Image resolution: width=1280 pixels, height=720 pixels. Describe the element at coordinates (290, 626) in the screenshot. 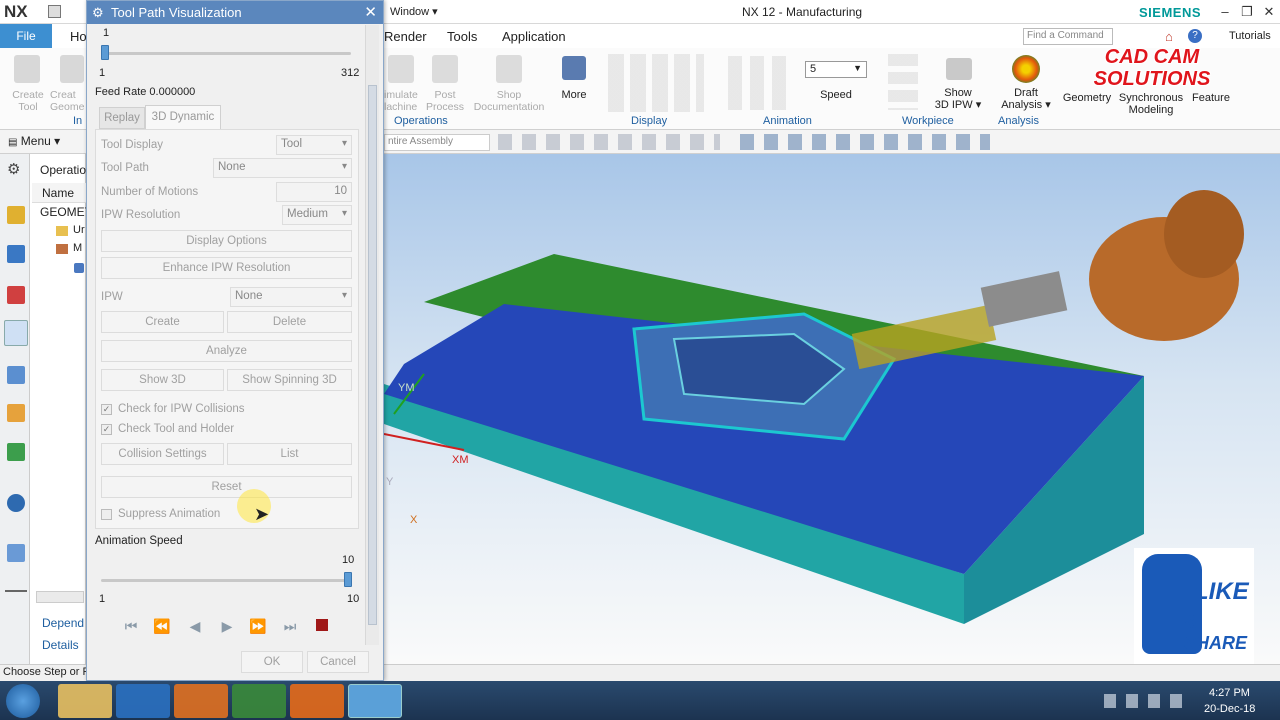

I see `fast-forward-end-button: ⏭` at that location.